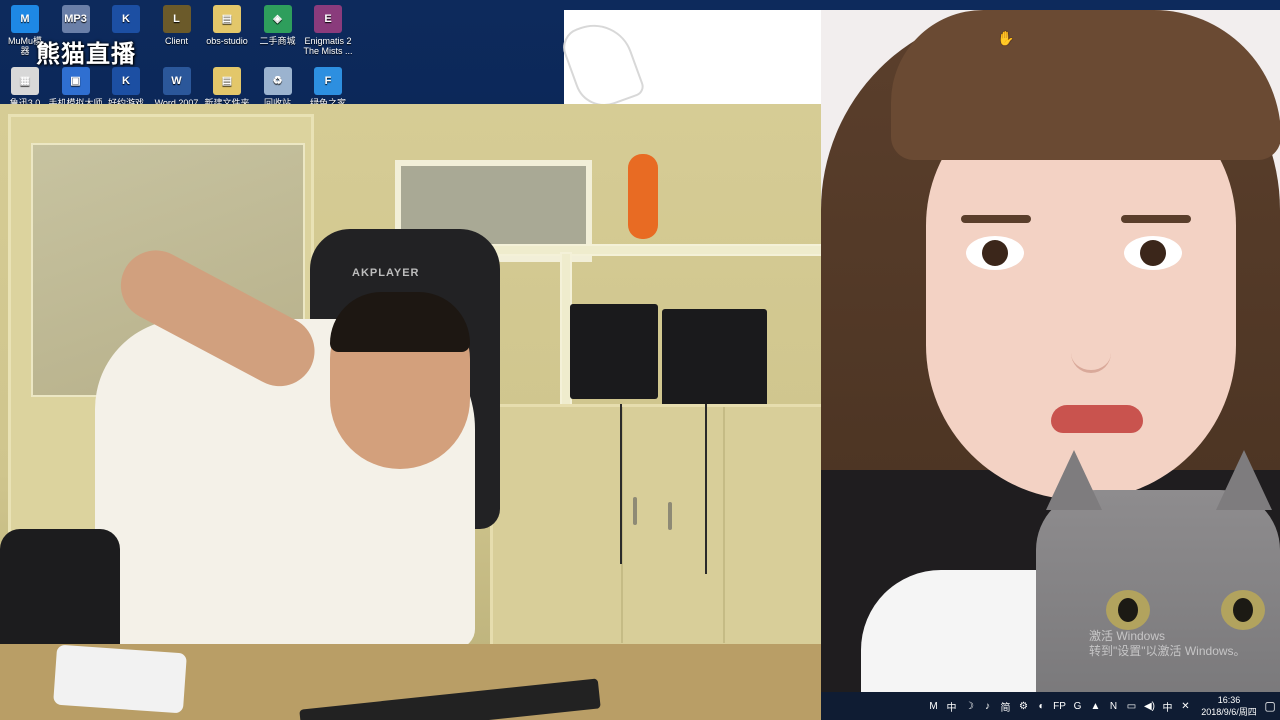 Image resolution: width=1280 pixels, height=720 pixels. What do you see at coordinates (969, 706) in the screenshot?
I see `moon-icon: ☽` at bounding box center [969, 706].